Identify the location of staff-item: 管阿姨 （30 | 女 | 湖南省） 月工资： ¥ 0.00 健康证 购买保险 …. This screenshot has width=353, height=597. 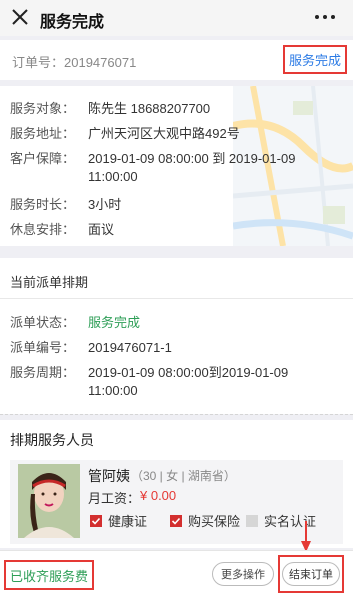
(176, 502).